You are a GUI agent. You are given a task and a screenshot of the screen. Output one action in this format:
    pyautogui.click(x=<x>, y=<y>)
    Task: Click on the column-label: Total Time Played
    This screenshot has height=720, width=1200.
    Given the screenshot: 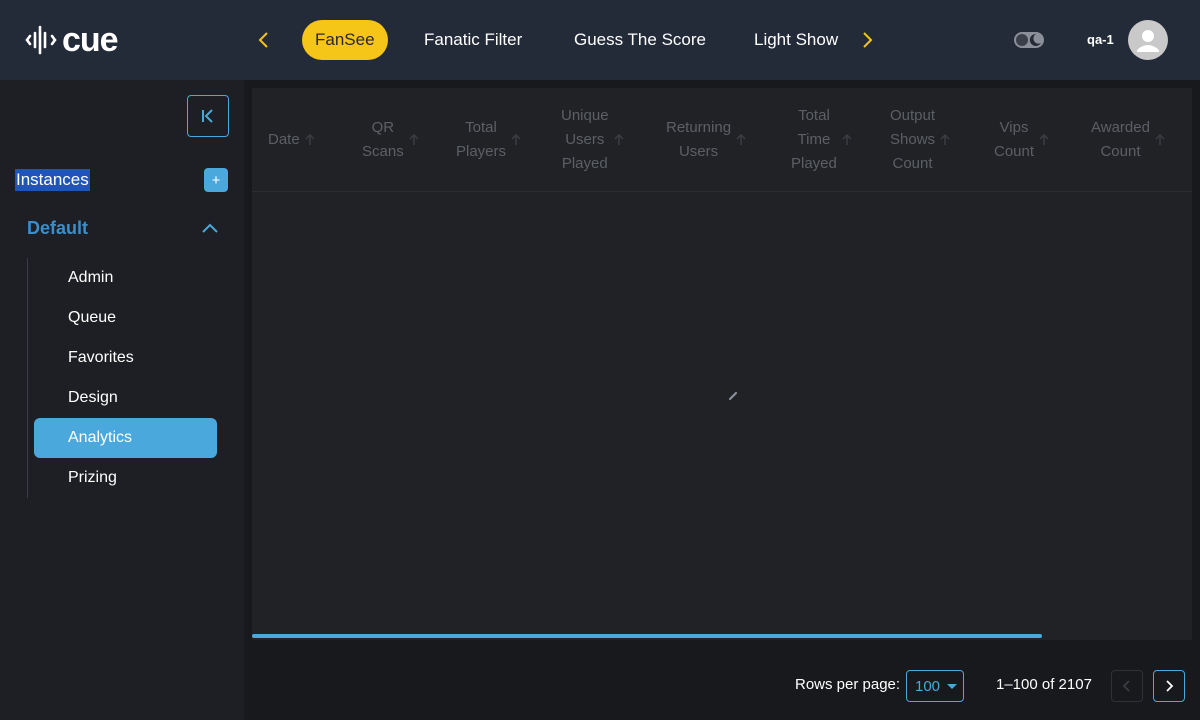 What is the action you would take?
    pyautogui.click(x=814, y=139)
    